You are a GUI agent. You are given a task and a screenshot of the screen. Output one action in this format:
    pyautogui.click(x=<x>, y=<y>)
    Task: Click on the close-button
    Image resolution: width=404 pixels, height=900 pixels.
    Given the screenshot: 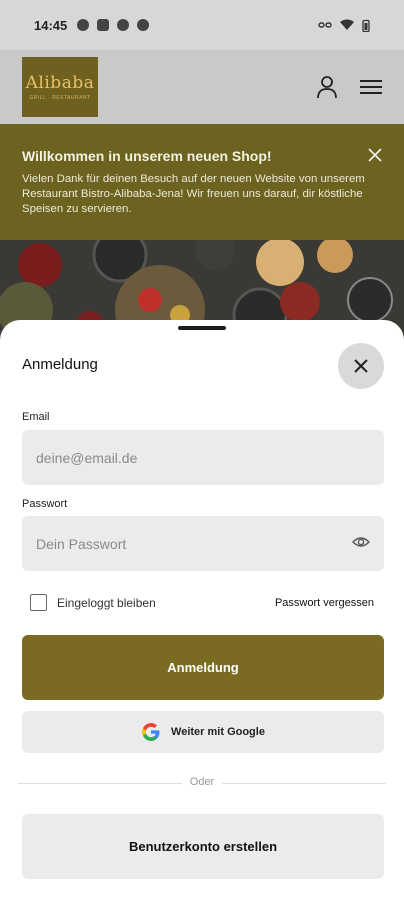 What is the action you would take?
    pyautogui.click(x=361, y=366)
    